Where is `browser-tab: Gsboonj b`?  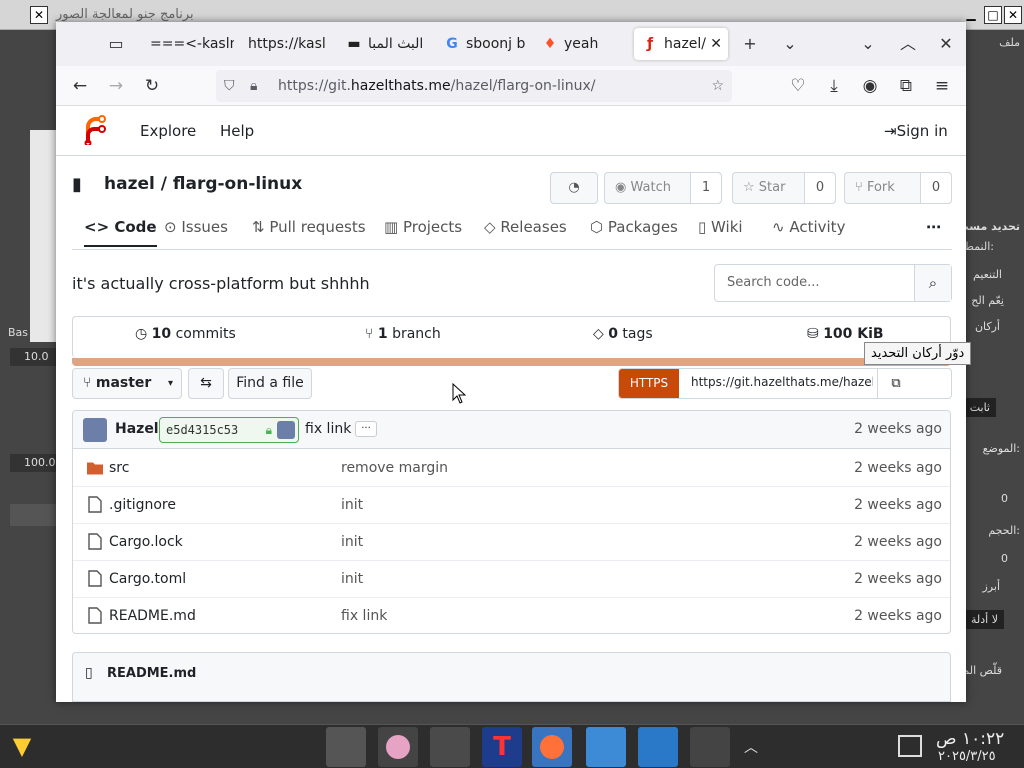 browser-tab: Gsboonj b is located at coordinates (482, 44).